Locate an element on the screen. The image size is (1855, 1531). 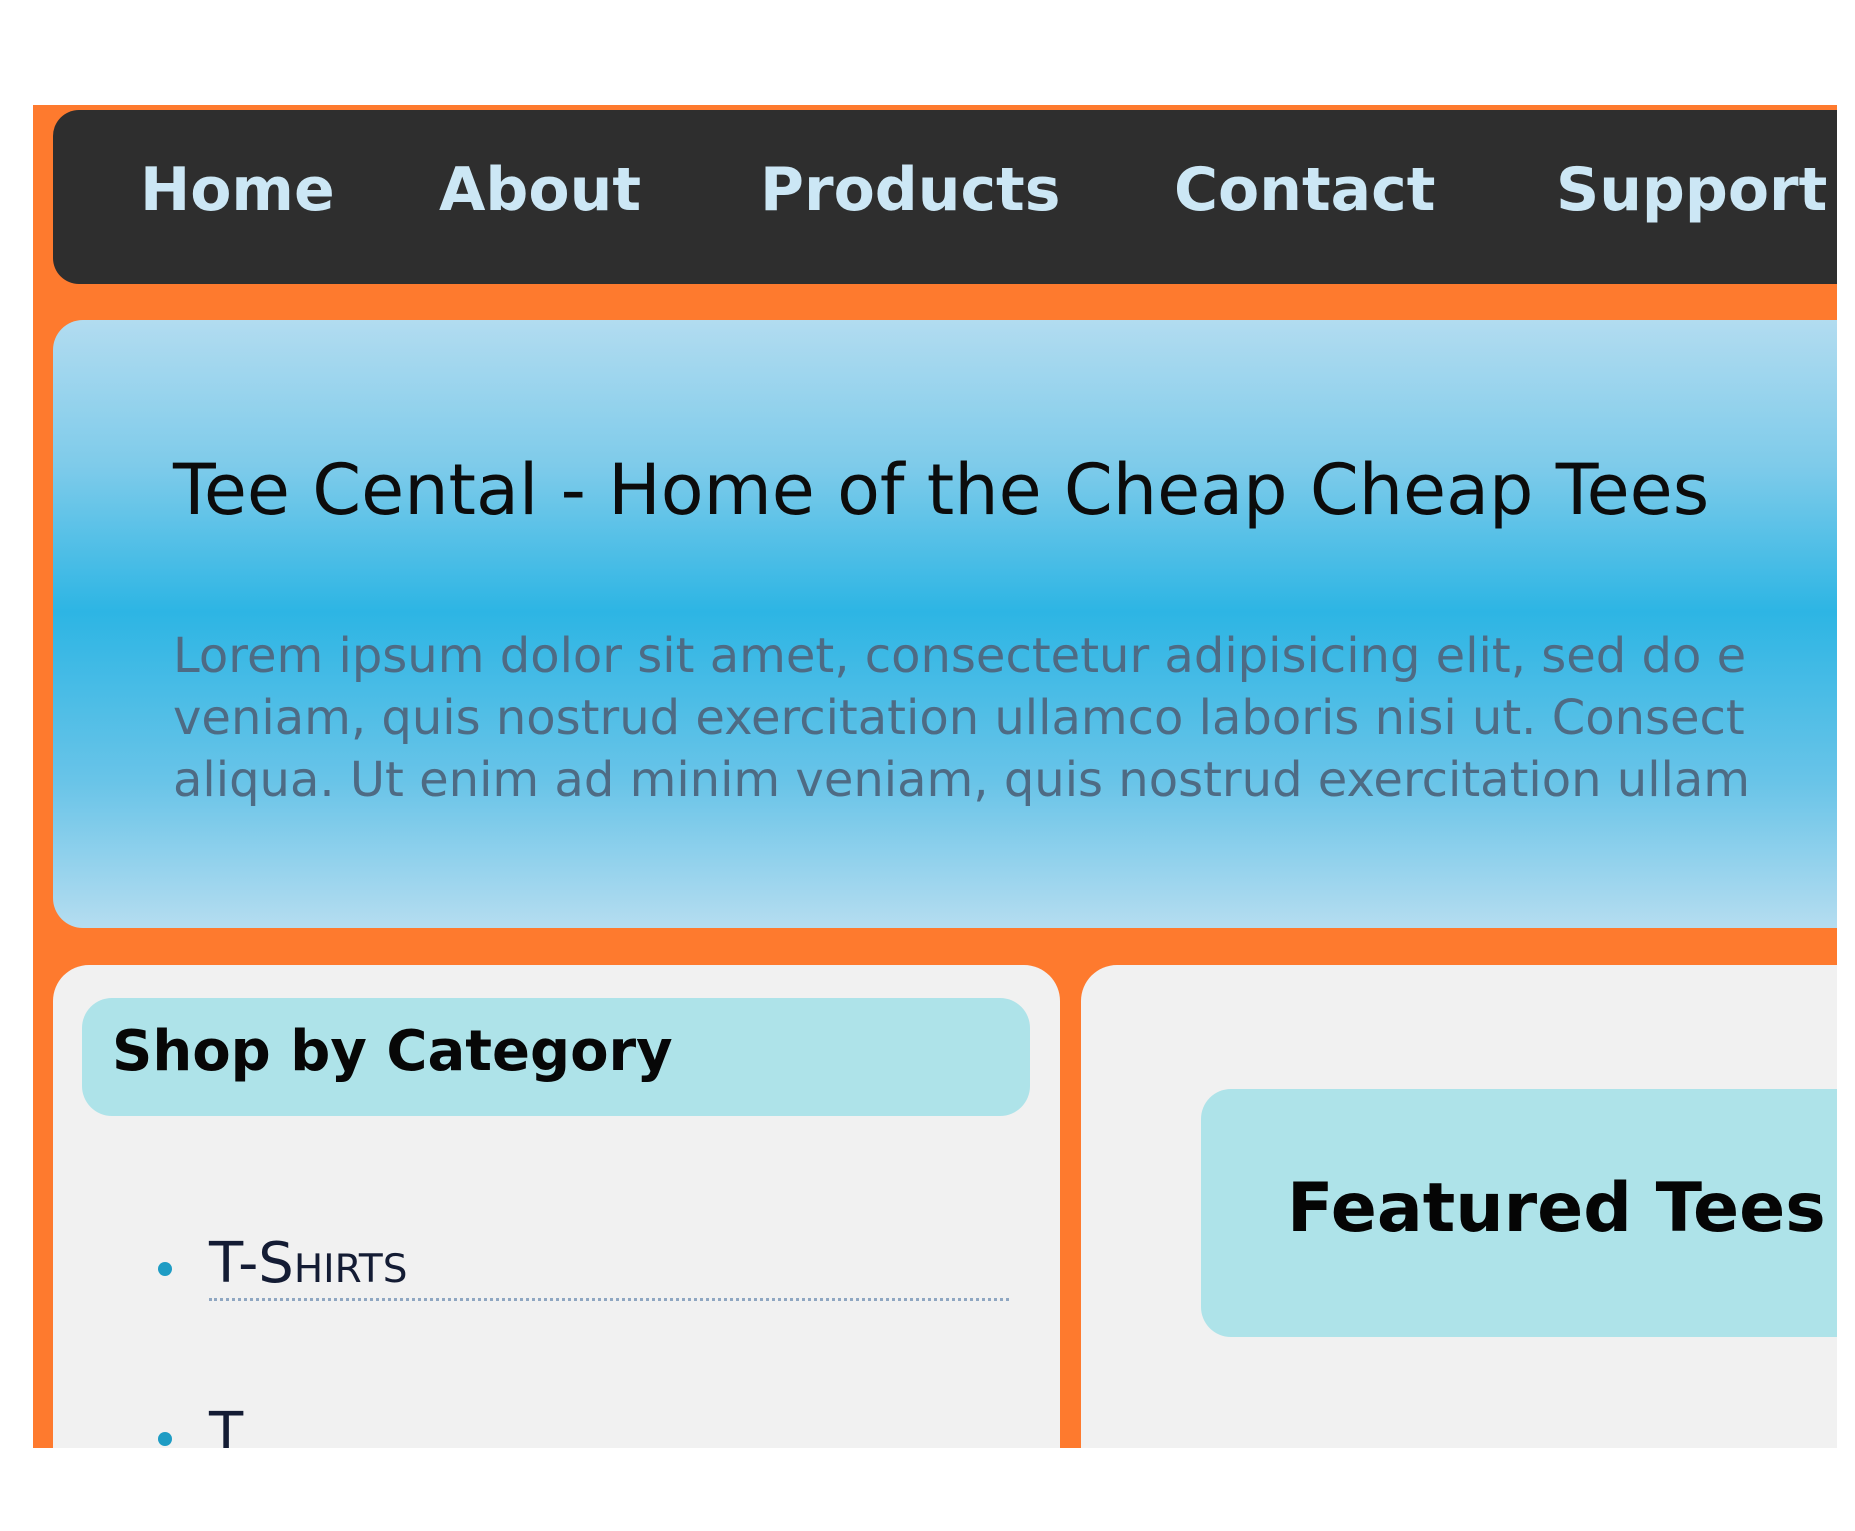
main-content-panel: Featured Tees is located at coordinates (1459, 1206).